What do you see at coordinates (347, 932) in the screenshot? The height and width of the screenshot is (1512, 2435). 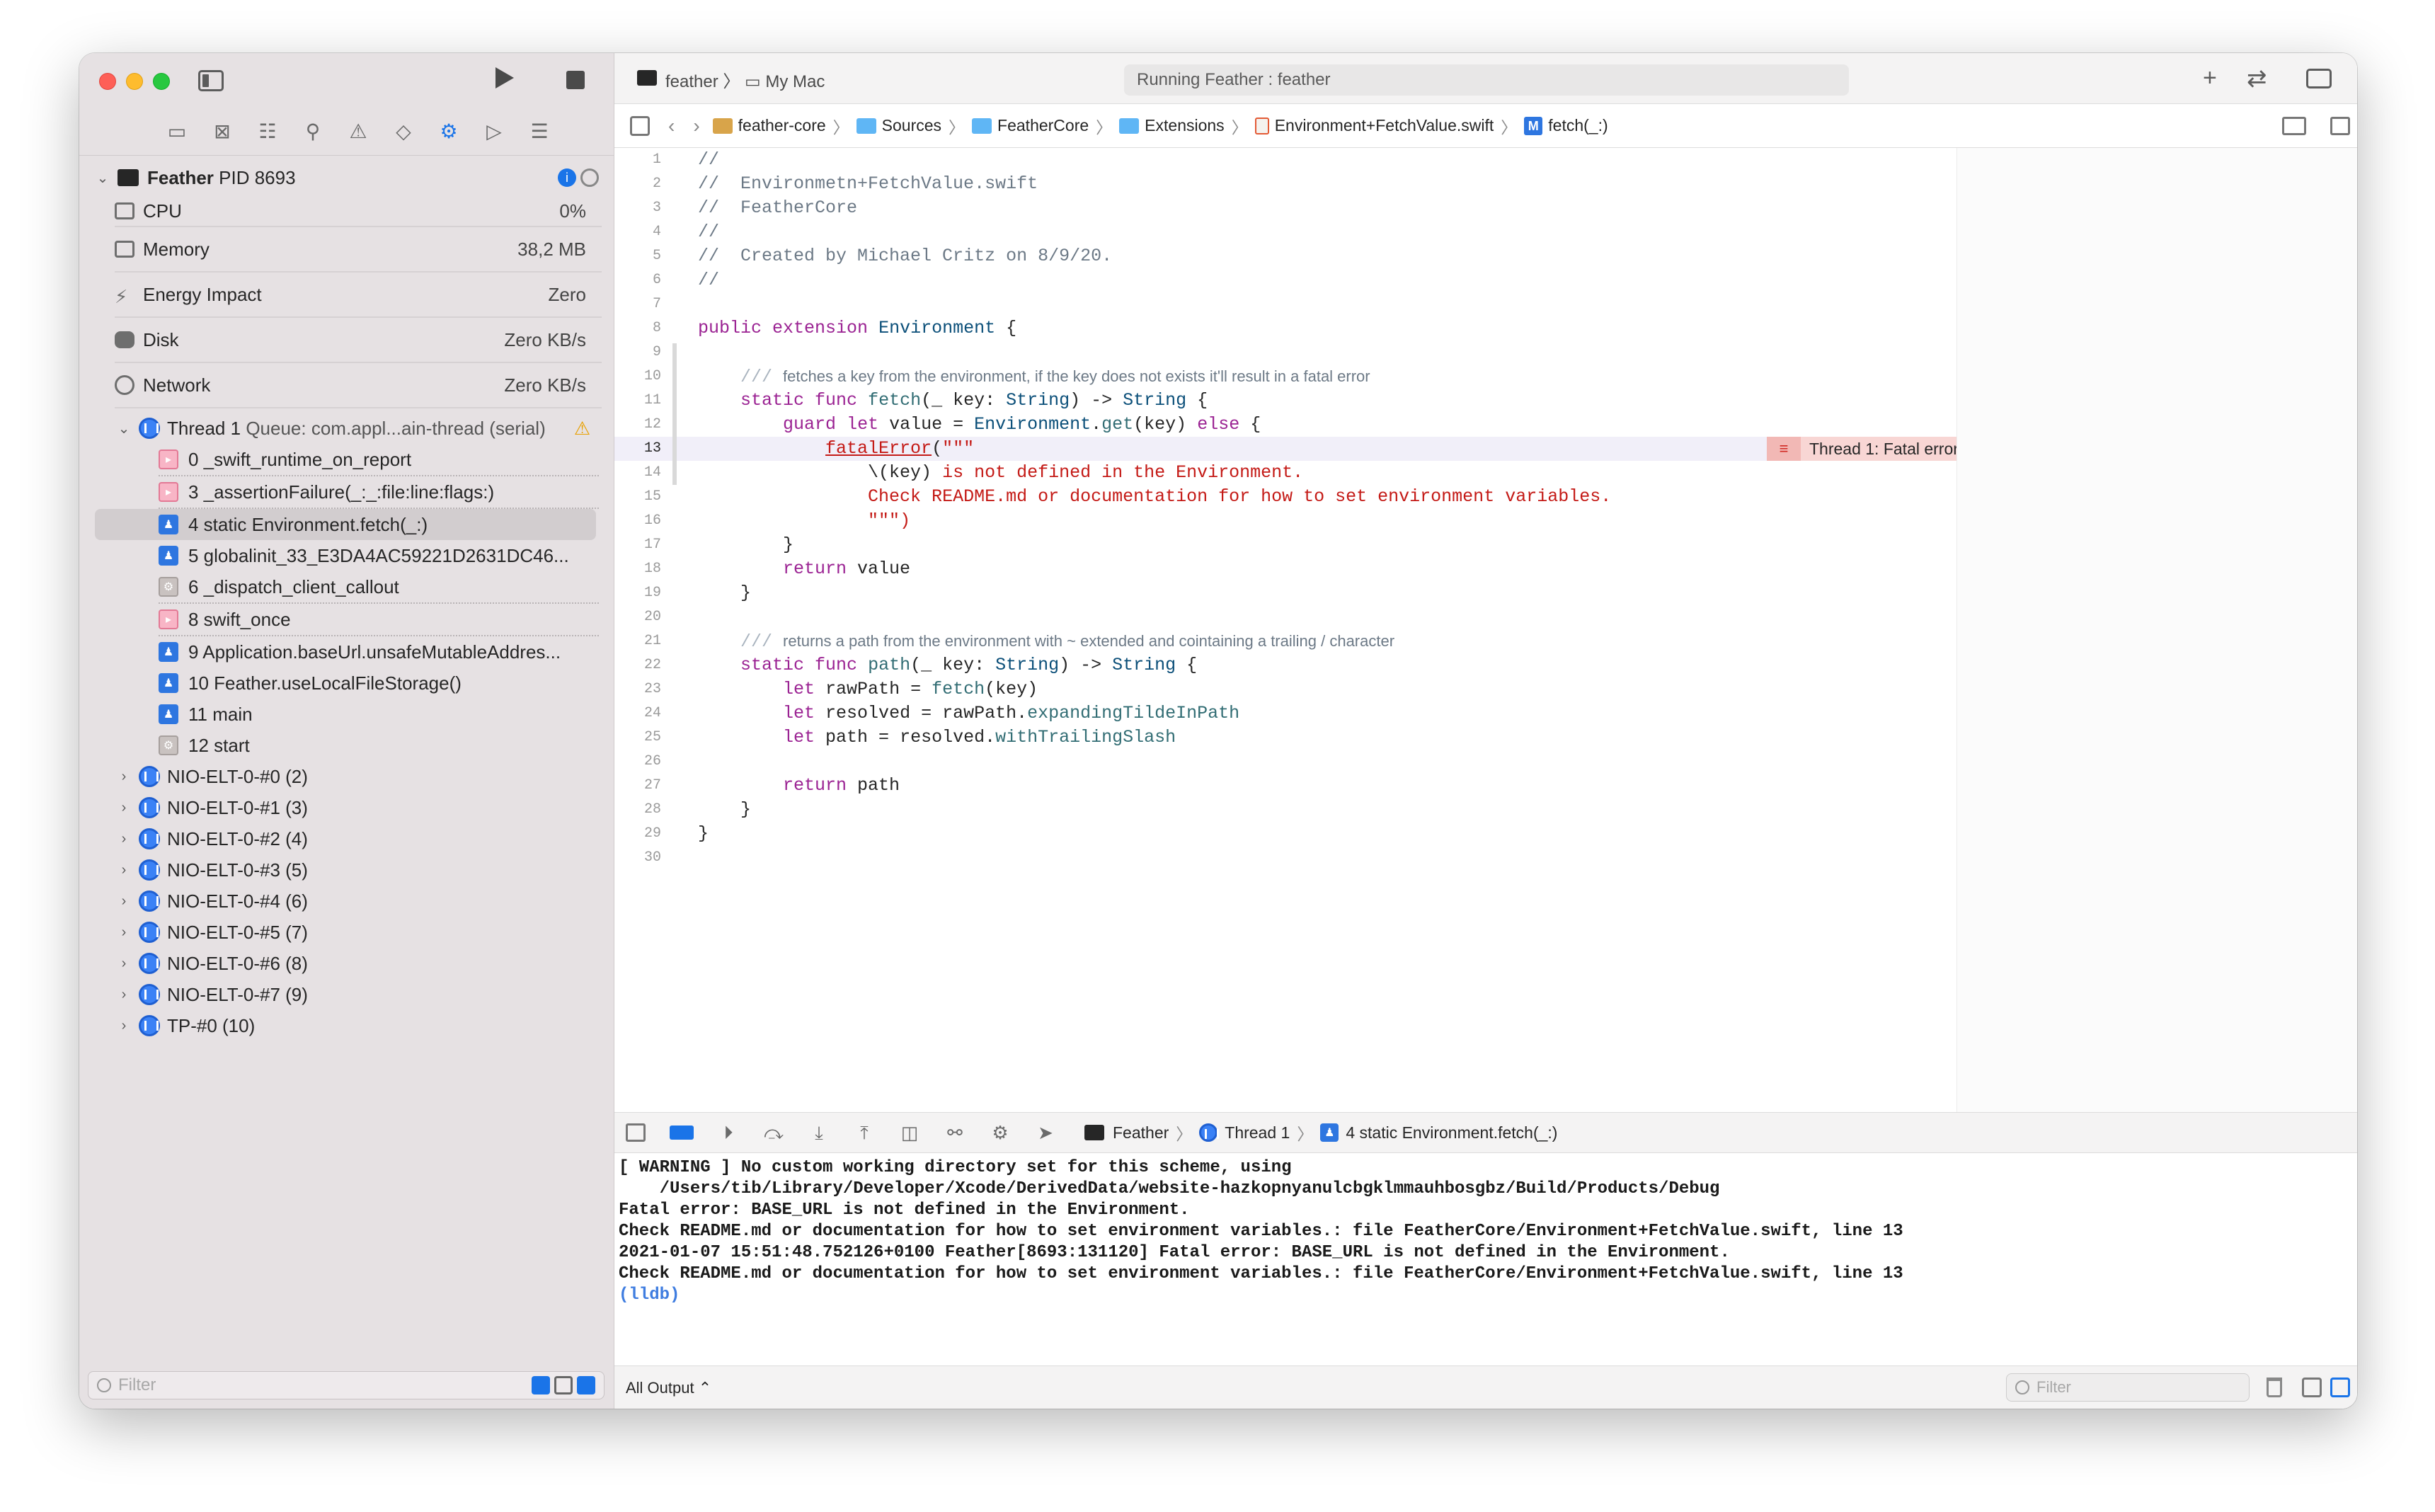 I see `thread-row: › NIO-ELT-0-#5 (7)` at bounding box center [347, 932].